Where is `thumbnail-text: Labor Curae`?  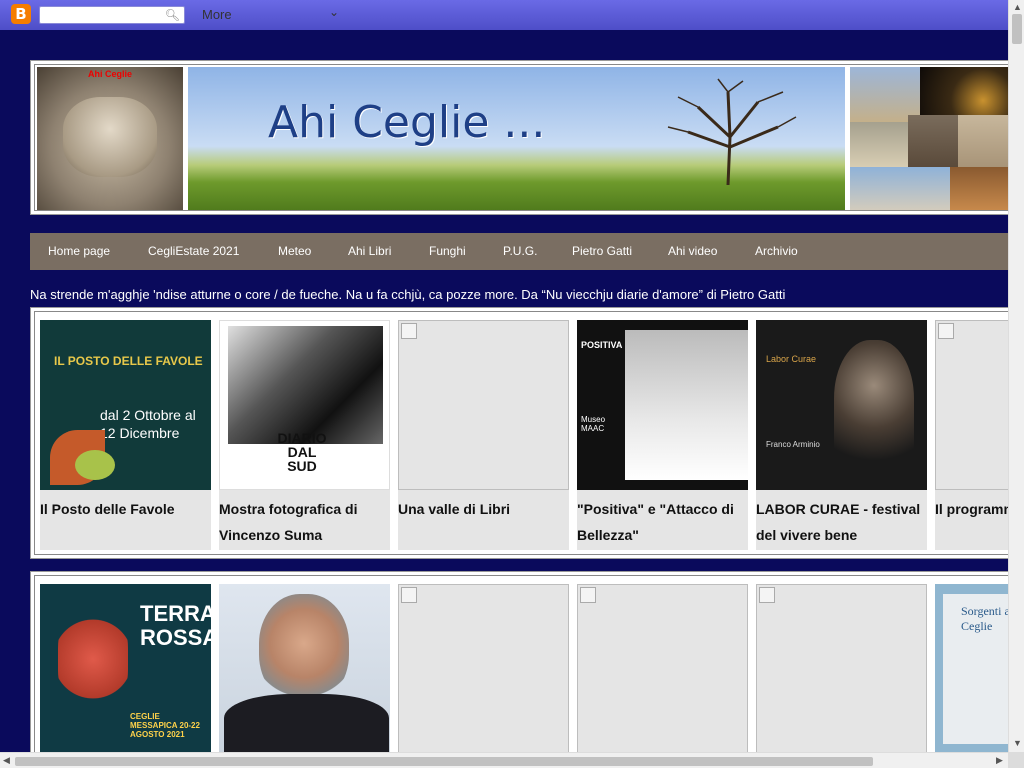
thumbnail-text: Labor Curae is located at coordinates (791, 359).